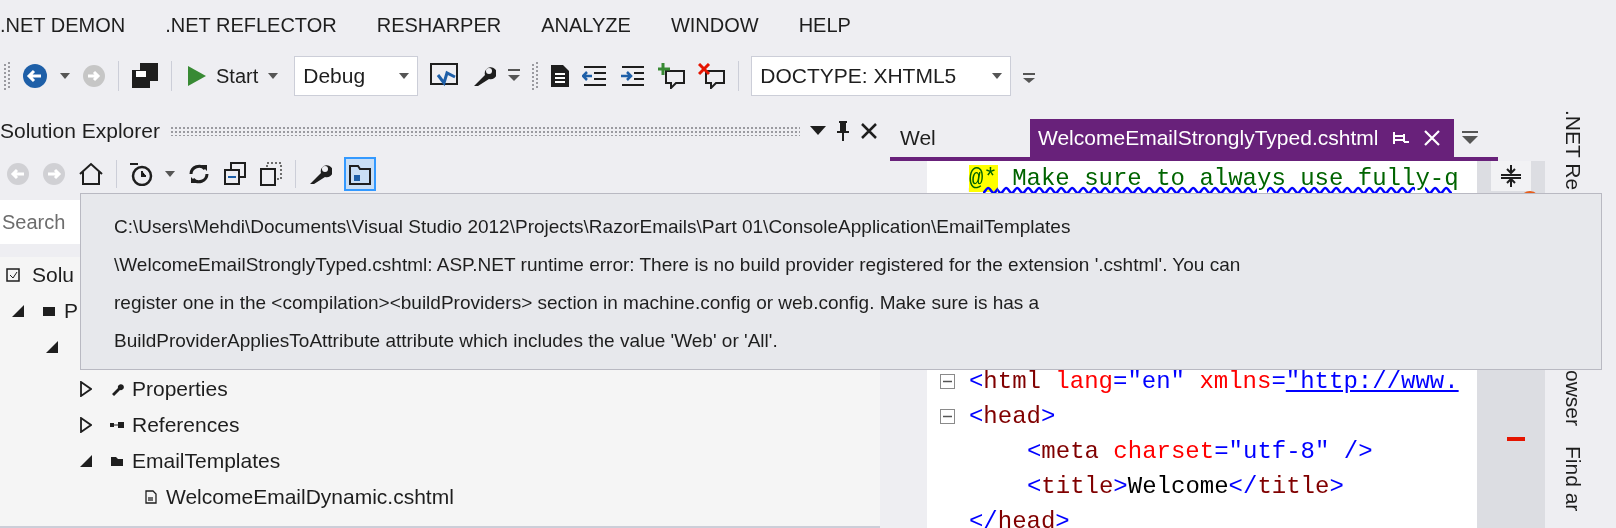  I want to click on splitter-button, so click(1511, 176).